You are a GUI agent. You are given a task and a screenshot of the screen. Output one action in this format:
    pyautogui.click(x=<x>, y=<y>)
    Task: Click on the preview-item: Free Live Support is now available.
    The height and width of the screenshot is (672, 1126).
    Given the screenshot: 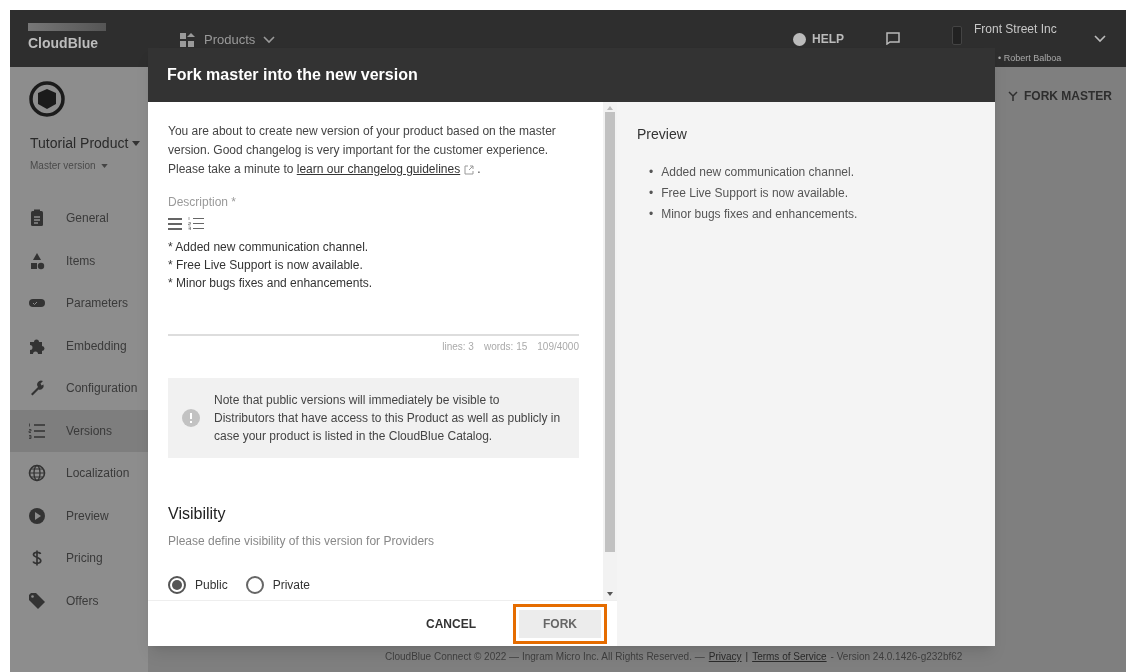 What is the action you would take?
    pyautogui.click(x=754, y=193)
    